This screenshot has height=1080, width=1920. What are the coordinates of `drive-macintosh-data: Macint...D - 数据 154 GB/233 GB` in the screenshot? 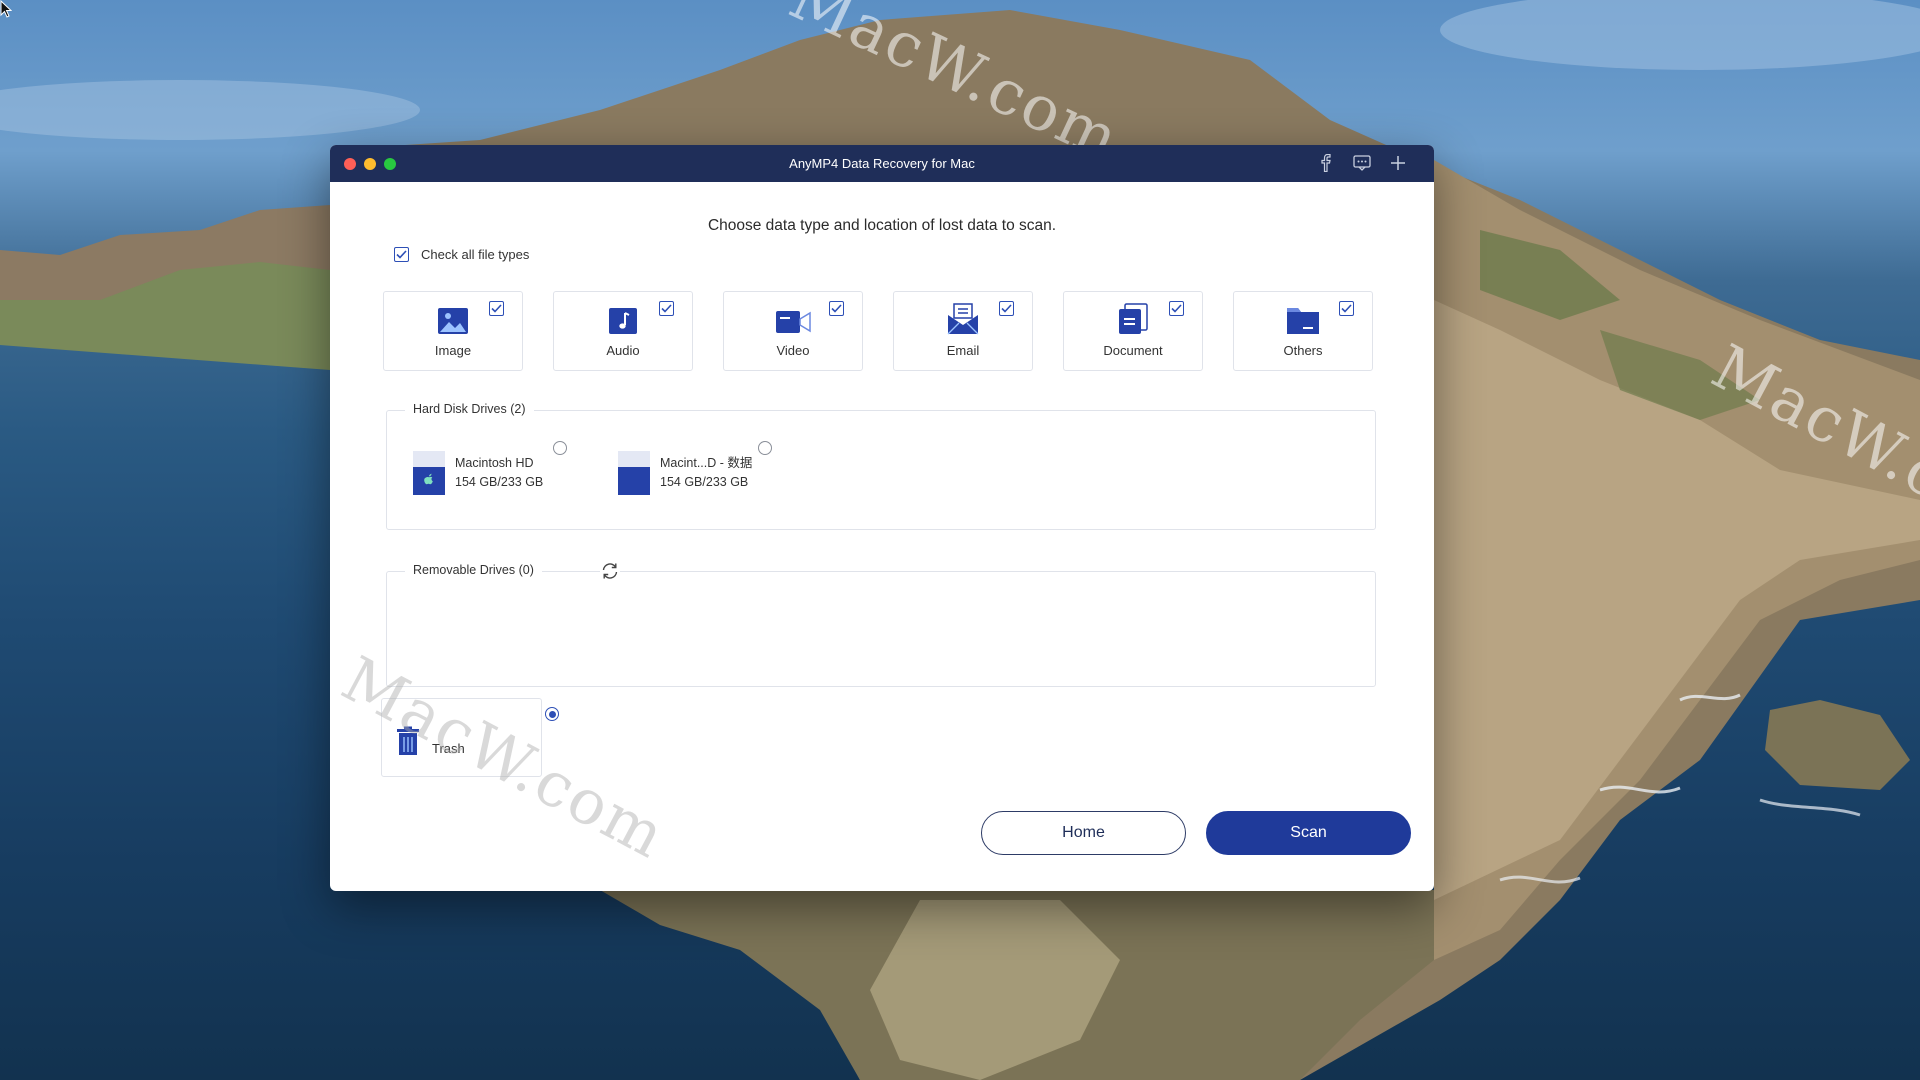 It's located at (685, 473).